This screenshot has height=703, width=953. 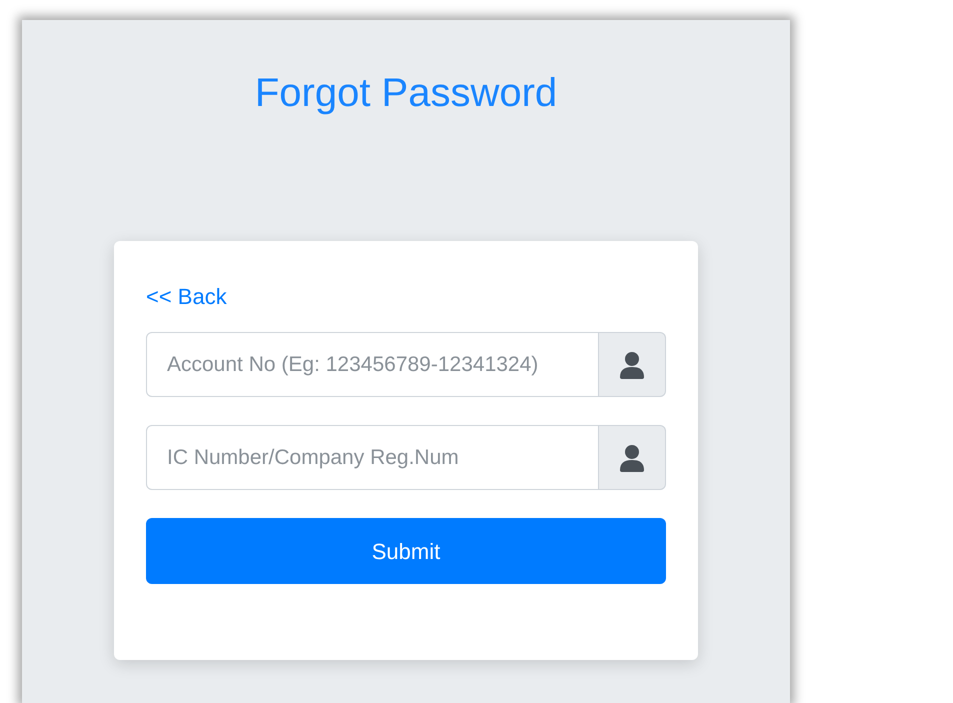 I want to click on submit-button: Submit, so click(x=406, y=551).